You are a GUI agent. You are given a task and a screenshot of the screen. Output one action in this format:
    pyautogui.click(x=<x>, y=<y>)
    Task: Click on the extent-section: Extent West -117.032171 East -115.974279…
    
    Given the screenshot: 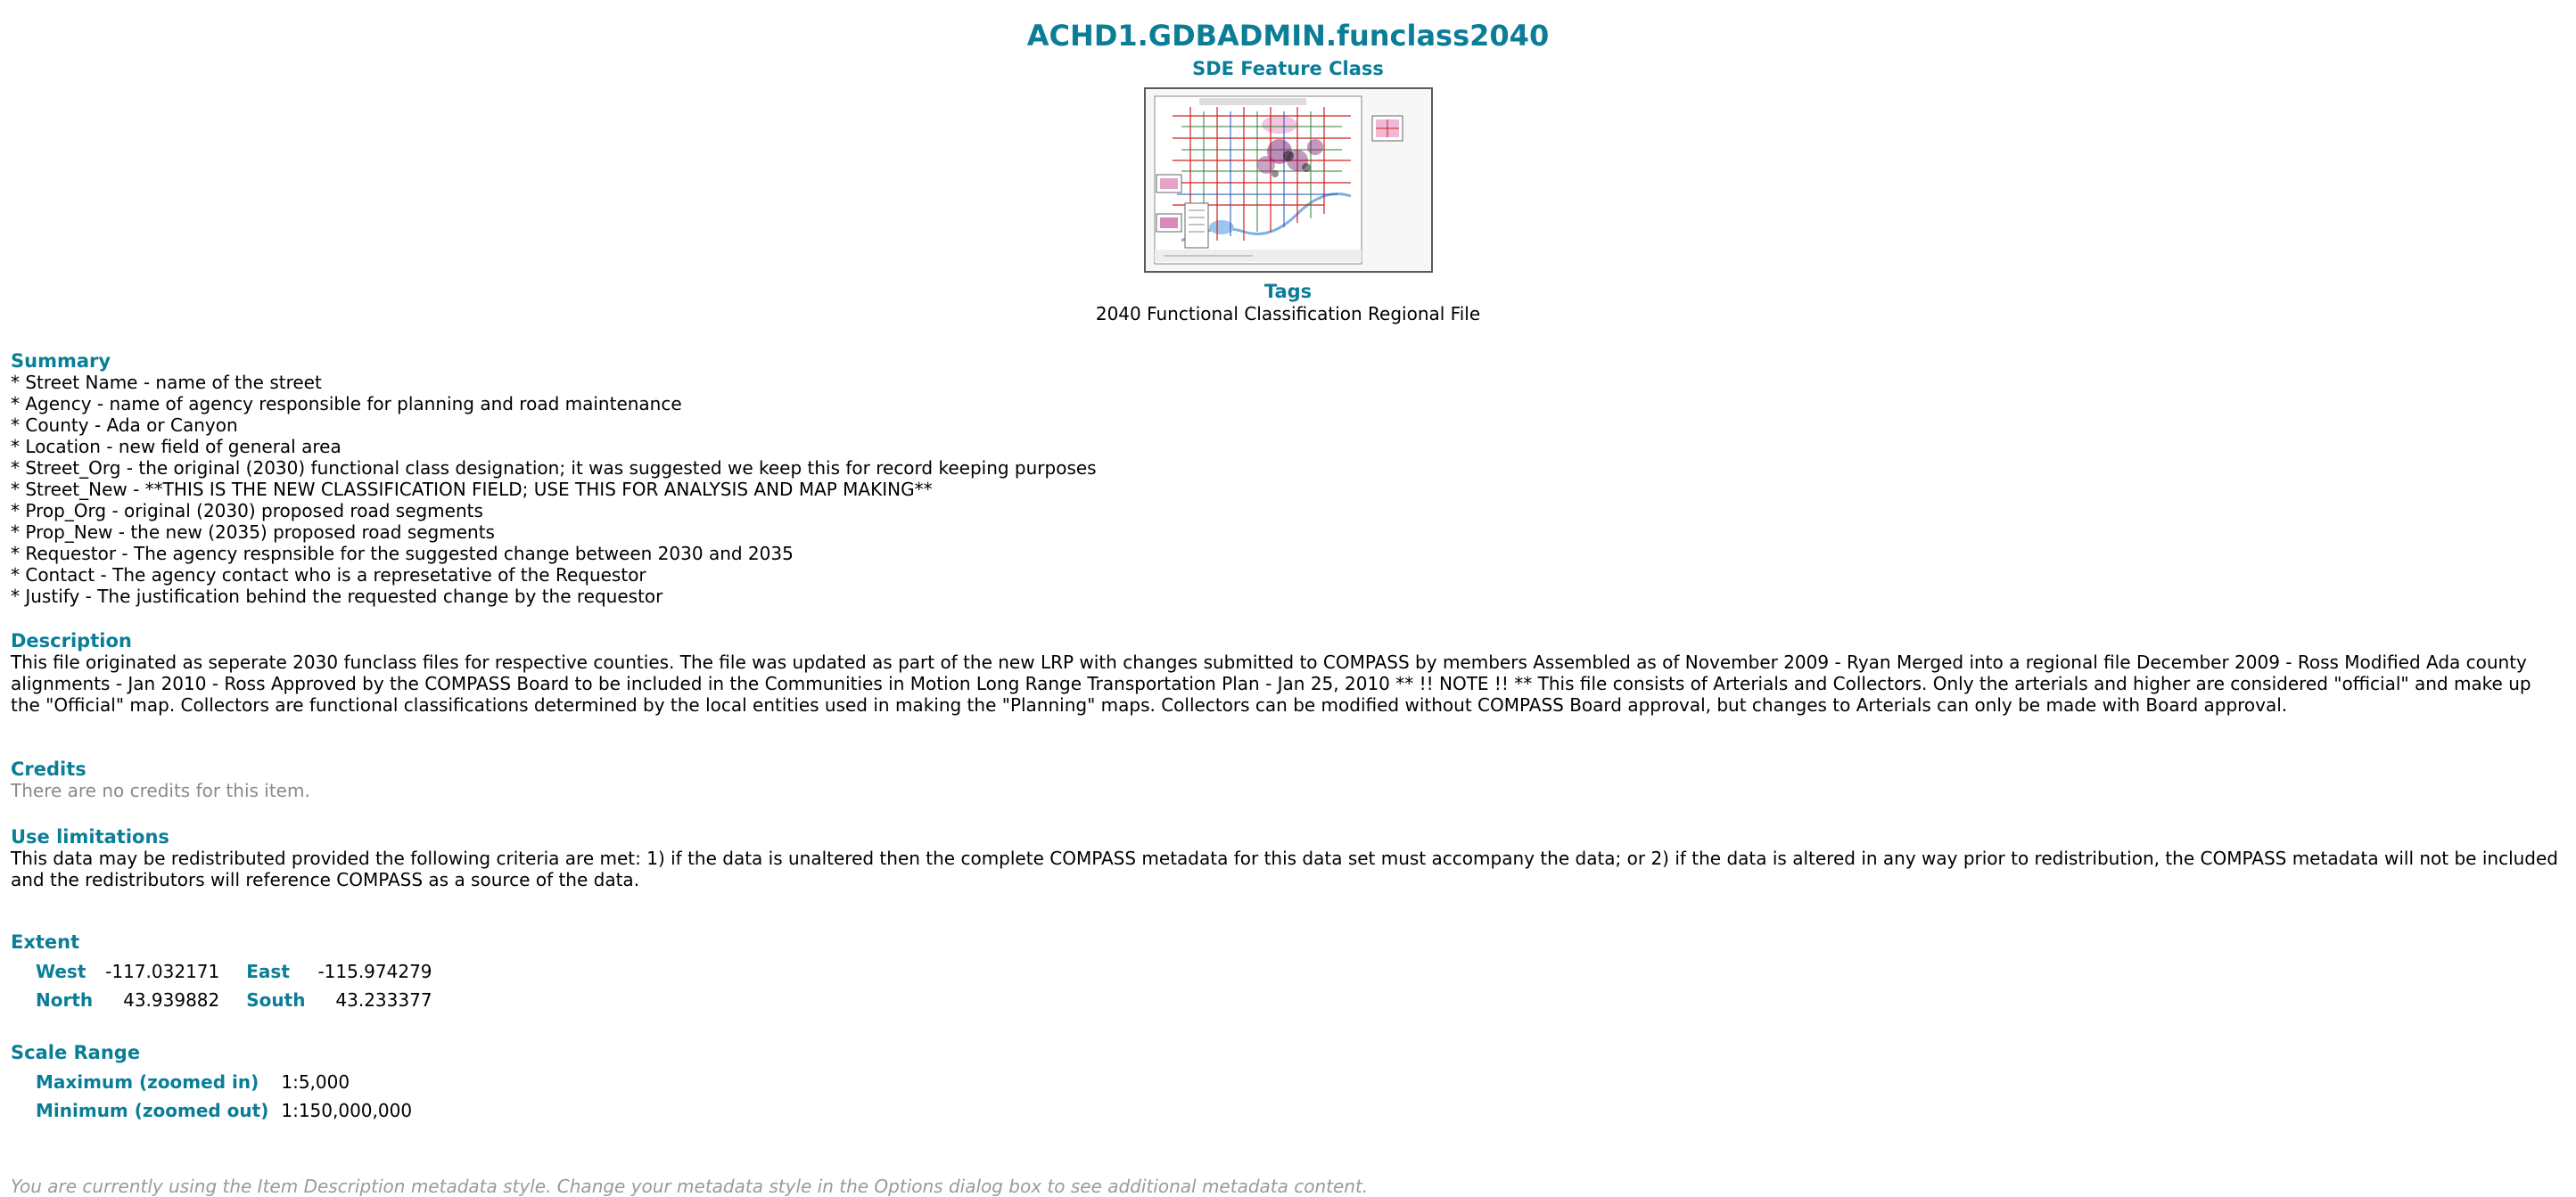 What is the action you would take?
    pyautogui.click(x=1288, y=973)
    